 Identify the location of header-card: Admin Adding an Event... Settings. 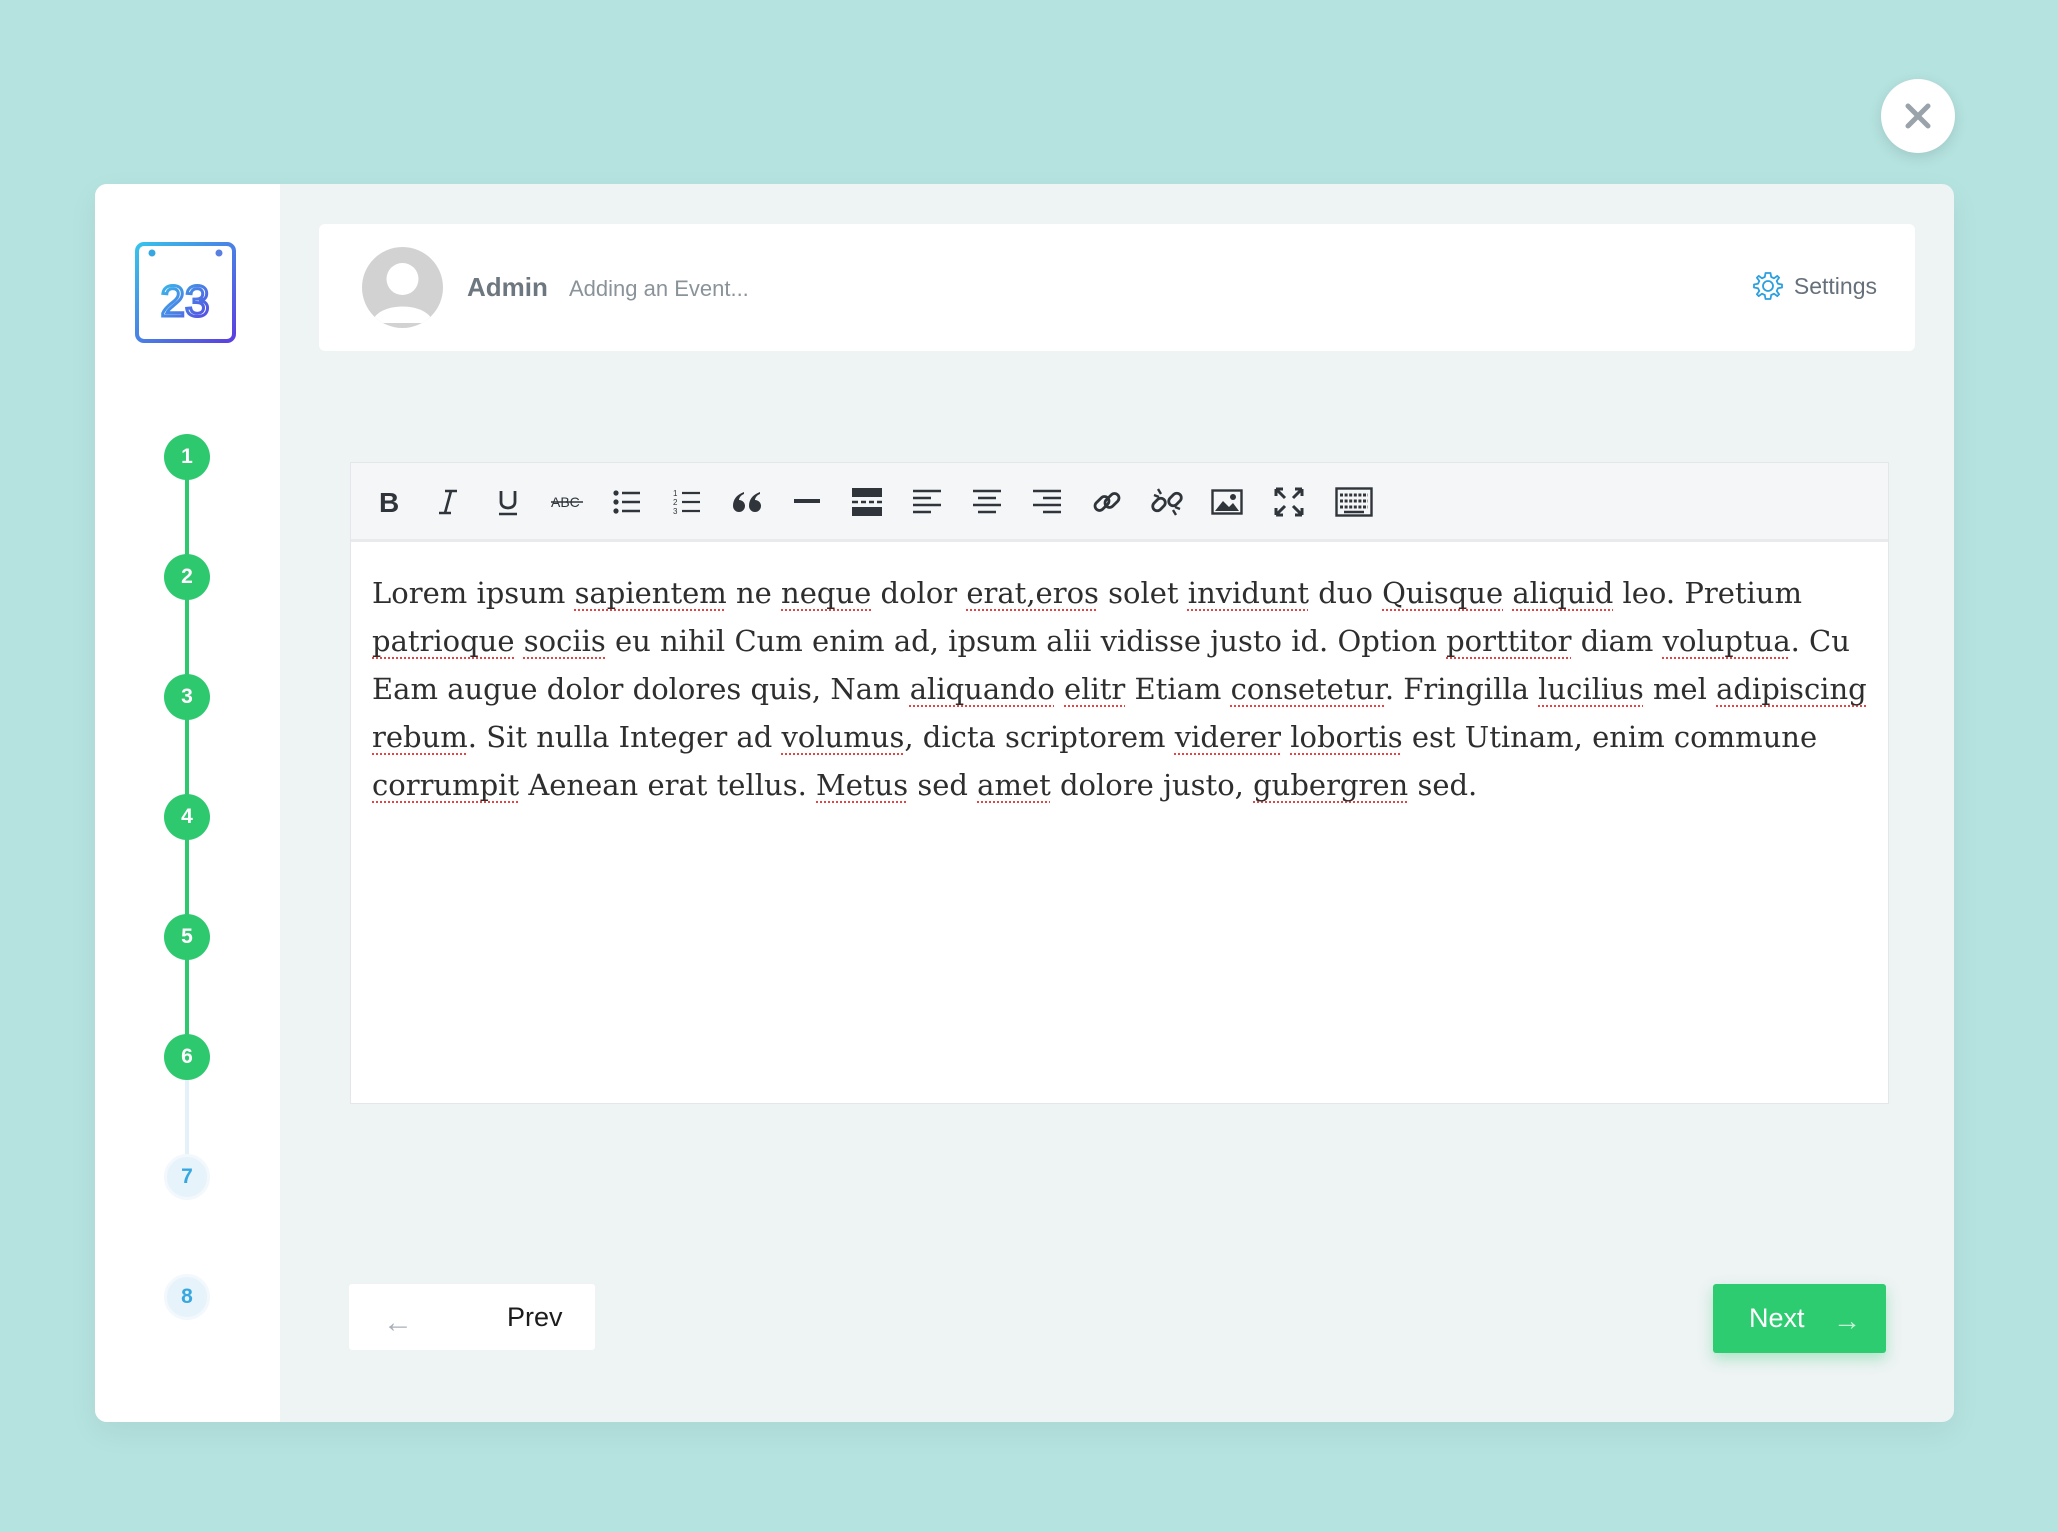
(1117, 287).